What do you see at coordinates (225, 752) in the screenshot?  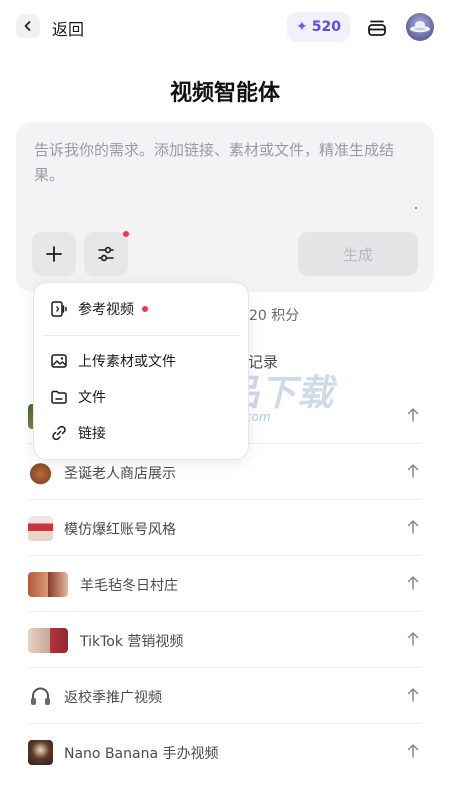 I see `history-item: Nano Banana 手办视频` at bounding box center [225, 752].